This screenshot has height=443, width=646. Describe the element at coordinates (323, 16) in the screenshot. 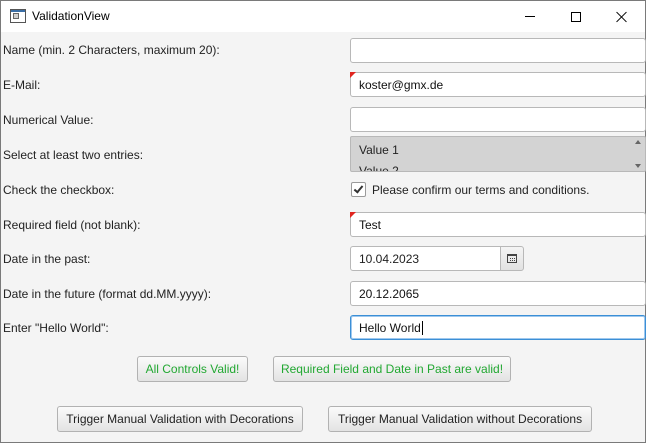

I see `title-bar: ValidationView` at that location.